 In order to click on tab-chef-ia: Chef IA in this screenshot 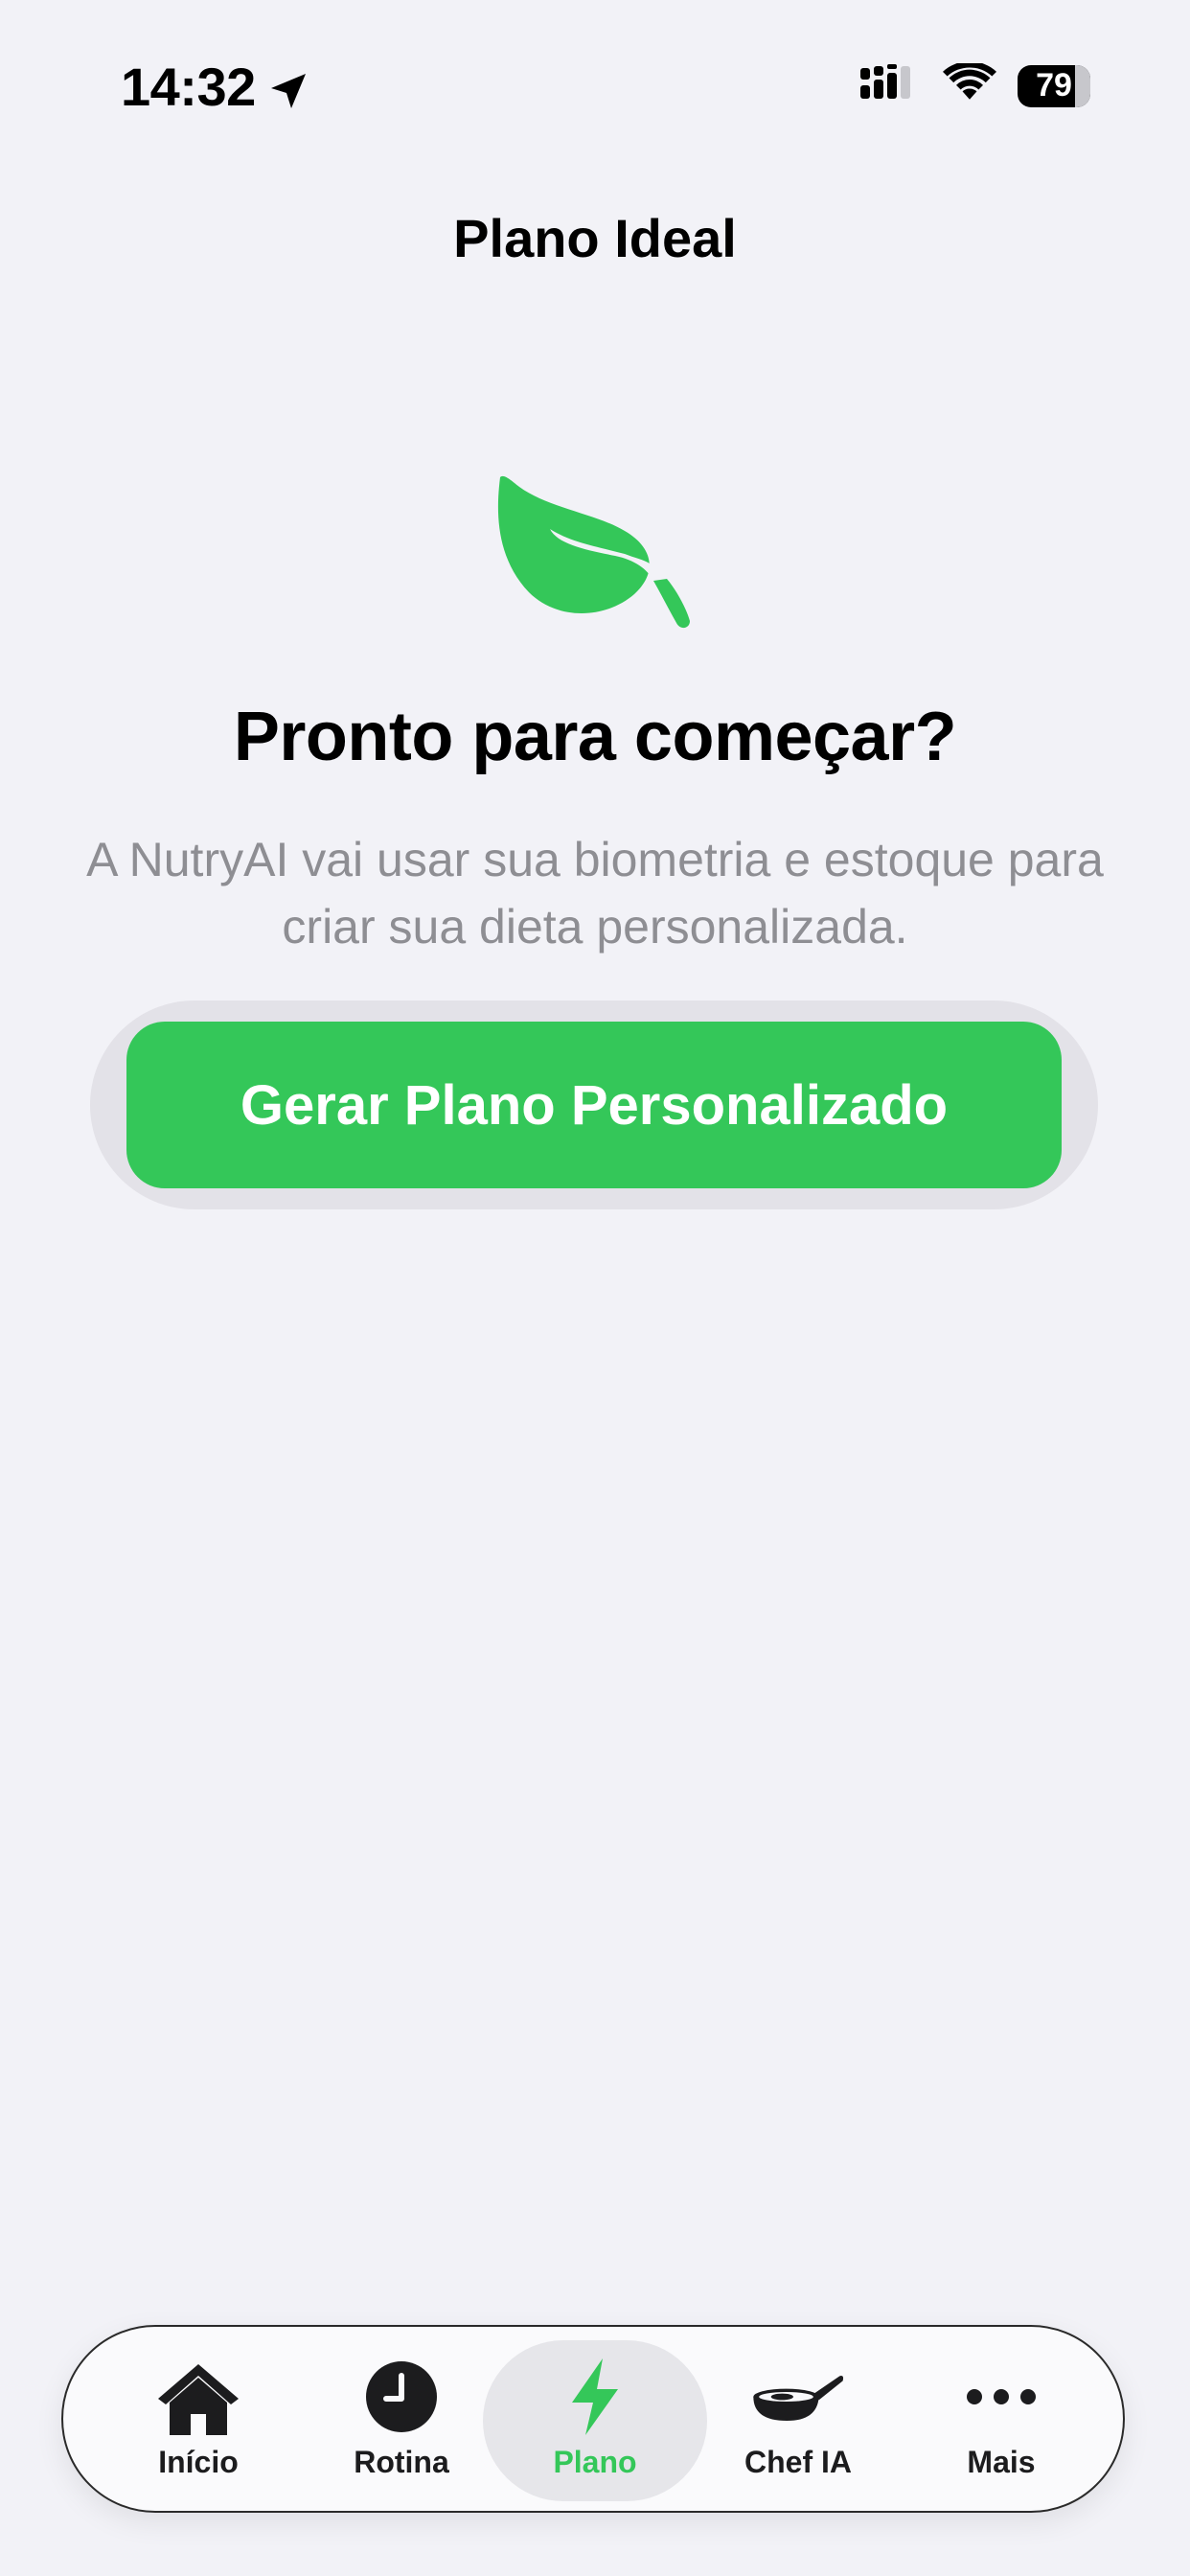, I will do `click(798, 2419)`.